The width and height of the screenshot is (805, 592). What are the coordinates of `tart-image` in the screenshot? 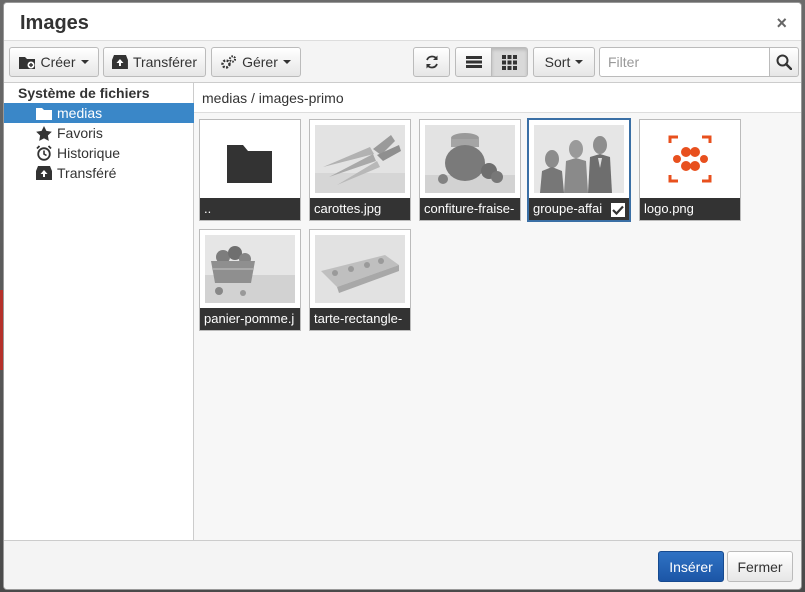 It's located at (360, 269).